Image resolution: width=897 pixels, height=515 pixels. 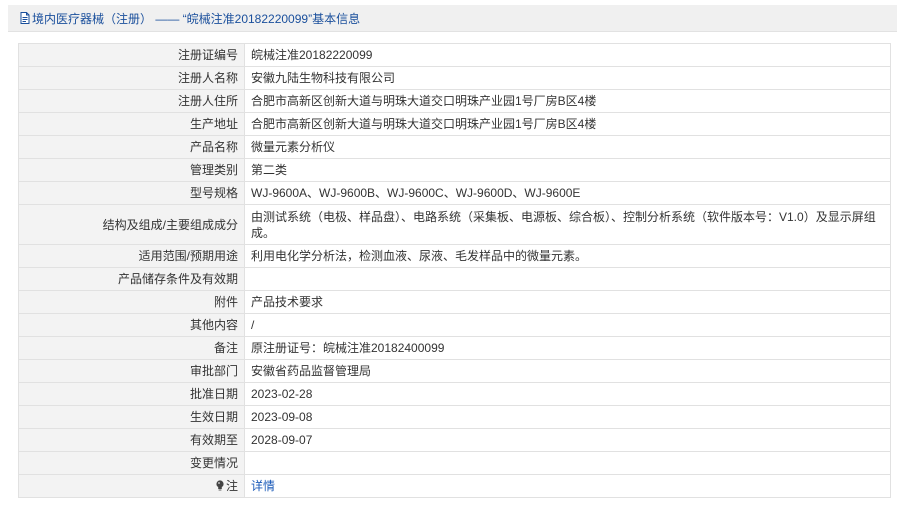 I want to click on row-label: 附件, so click(x=131, y=302).